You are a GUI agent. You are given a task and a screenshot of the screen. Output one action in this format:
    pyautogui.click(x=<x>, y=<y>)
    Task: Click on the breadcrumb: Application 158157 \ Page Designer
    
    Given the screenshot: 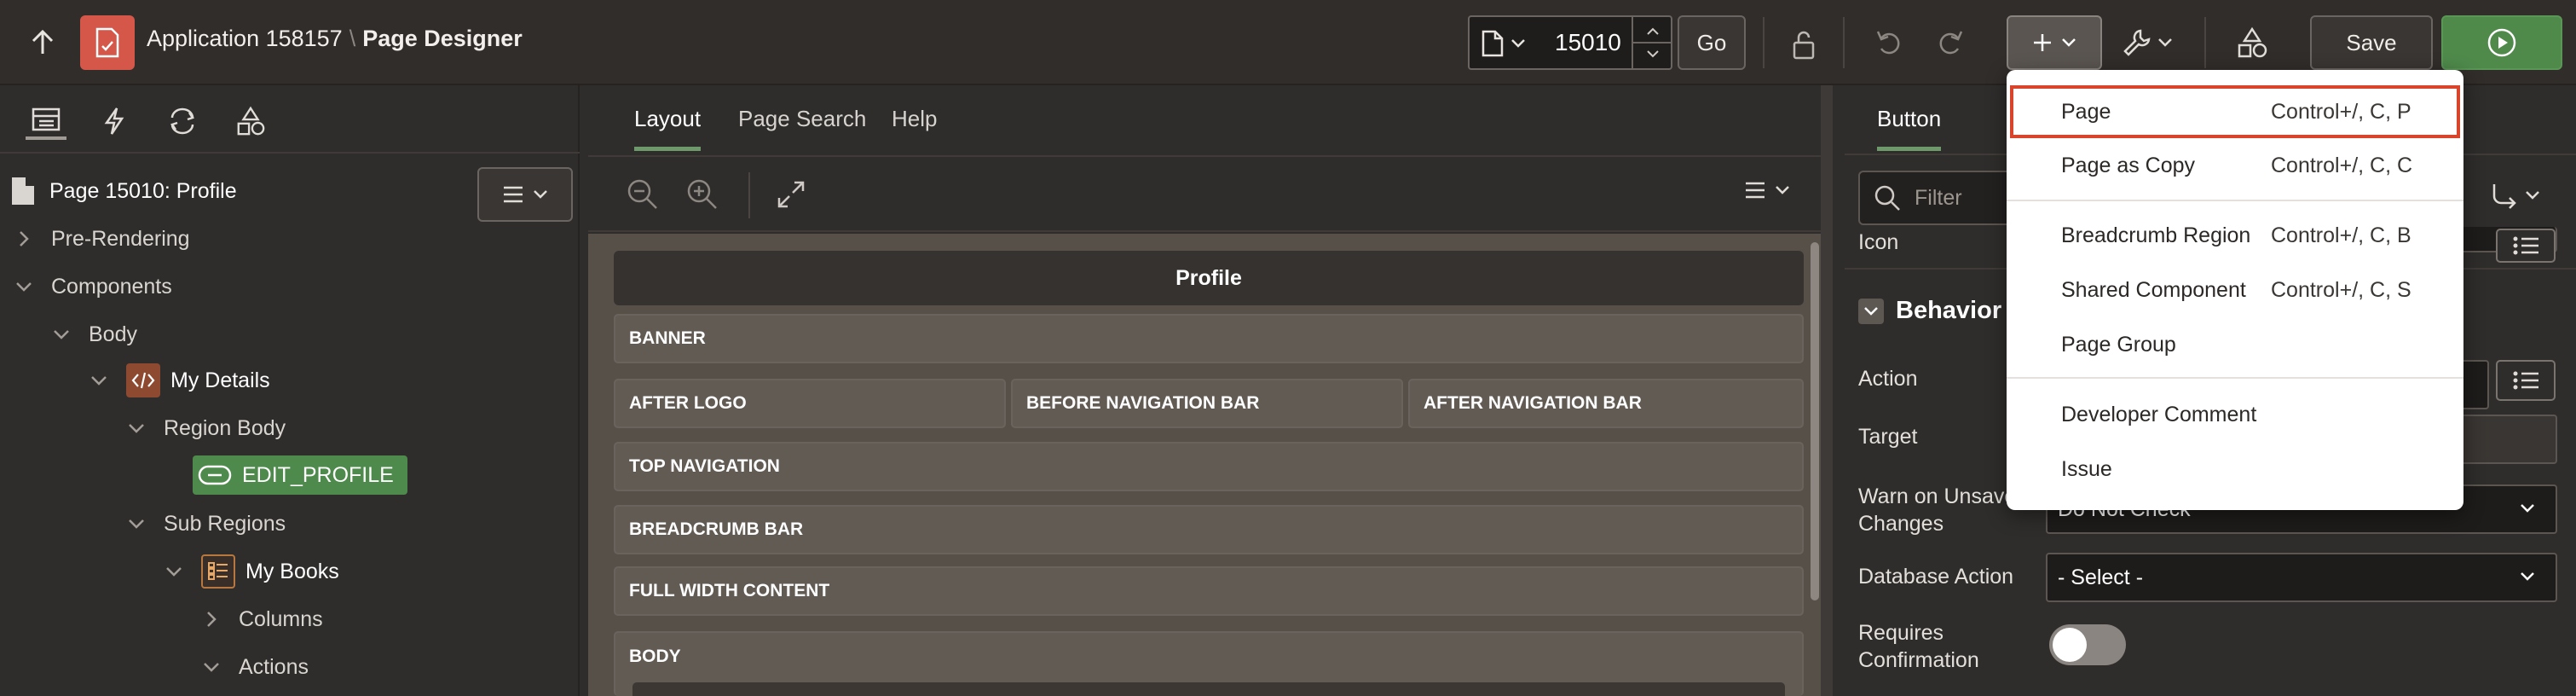 What is the action you would take?
    pyautogui.click(x=335, y=39)
    